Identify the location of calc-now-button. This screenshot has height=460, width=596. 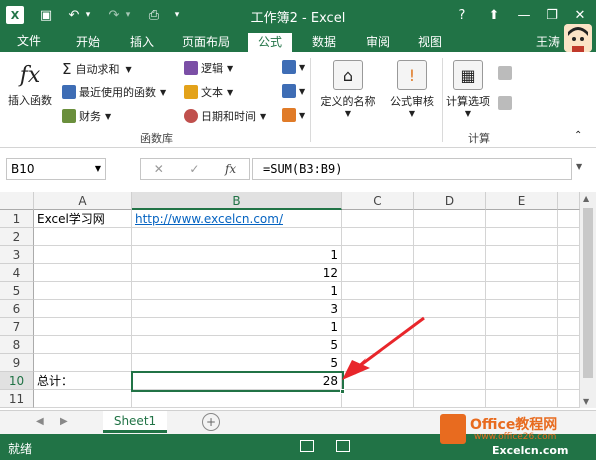
(506, 73).